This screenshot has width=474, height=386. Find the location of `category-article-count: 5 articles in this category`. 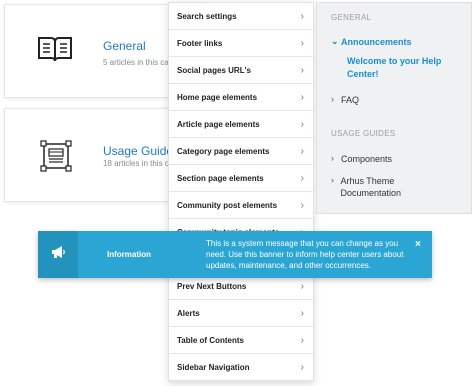

category-article-count: 5 articles in this category is located at coordinates (138, 62).